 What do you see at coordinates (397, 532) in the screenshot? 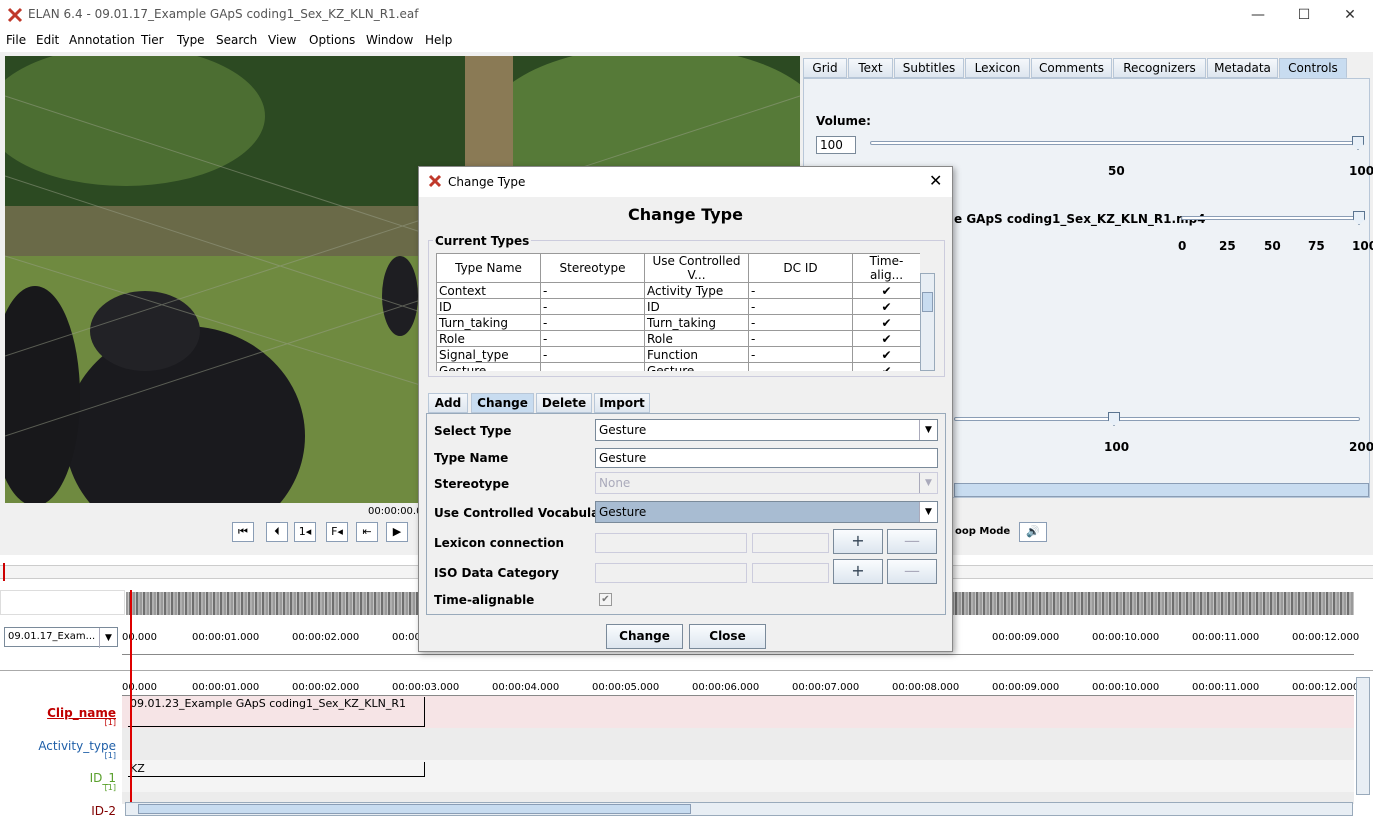
I see `play-button: ▶` at bounding box center [397, 532].